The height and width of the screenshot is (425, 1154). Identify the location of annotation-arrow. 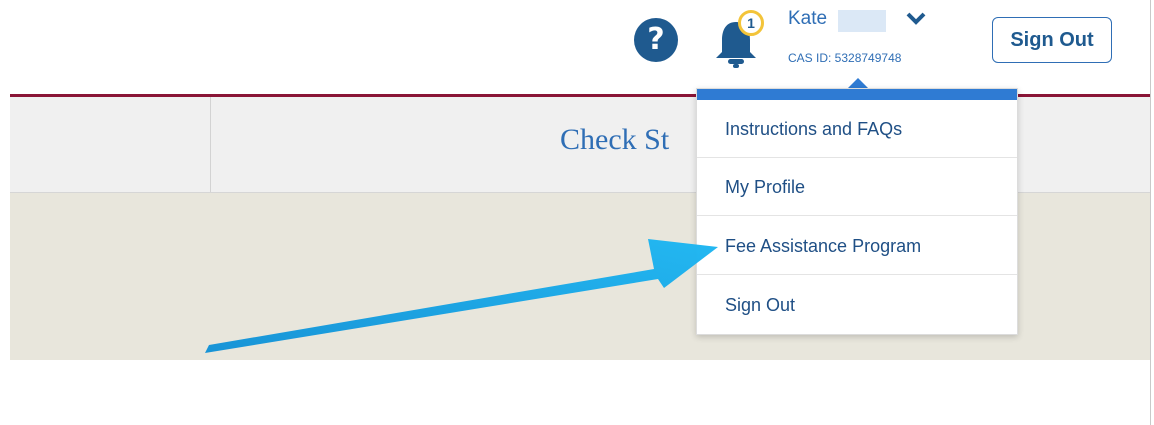
(461, 296).